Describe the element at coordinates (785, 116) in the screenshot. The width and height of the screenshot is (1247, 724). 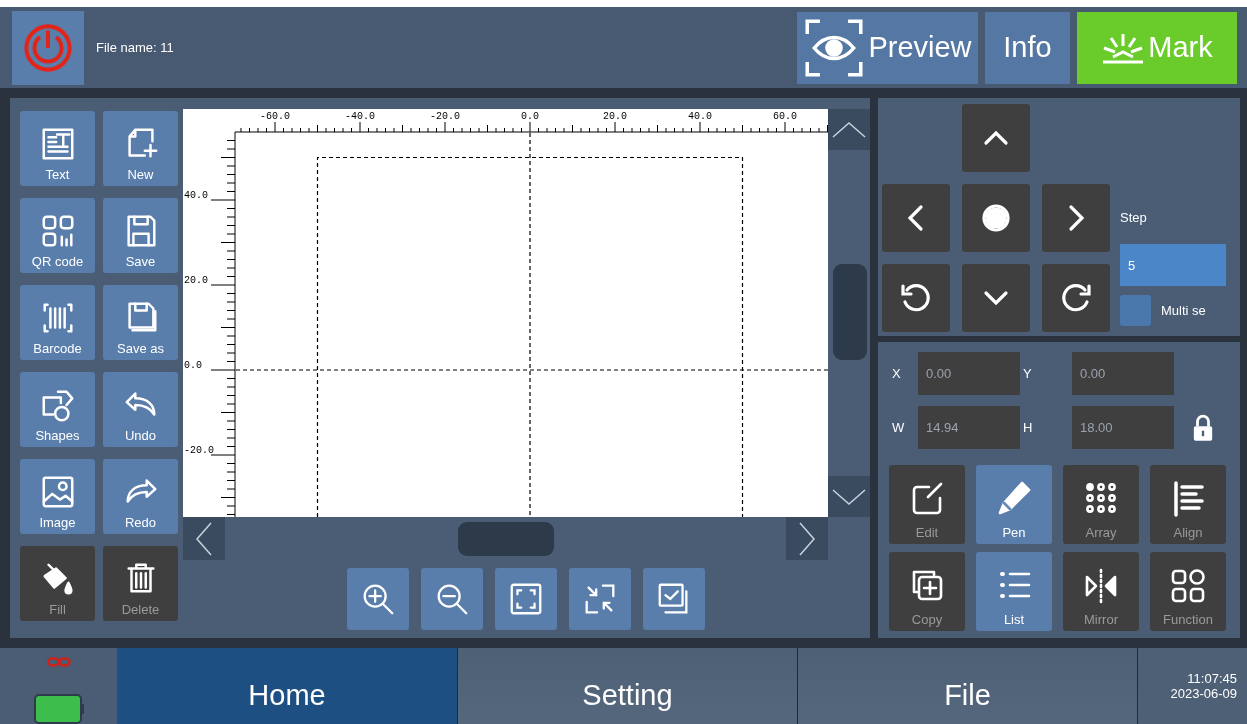
I see `ruler-label: 60.0` at that location.